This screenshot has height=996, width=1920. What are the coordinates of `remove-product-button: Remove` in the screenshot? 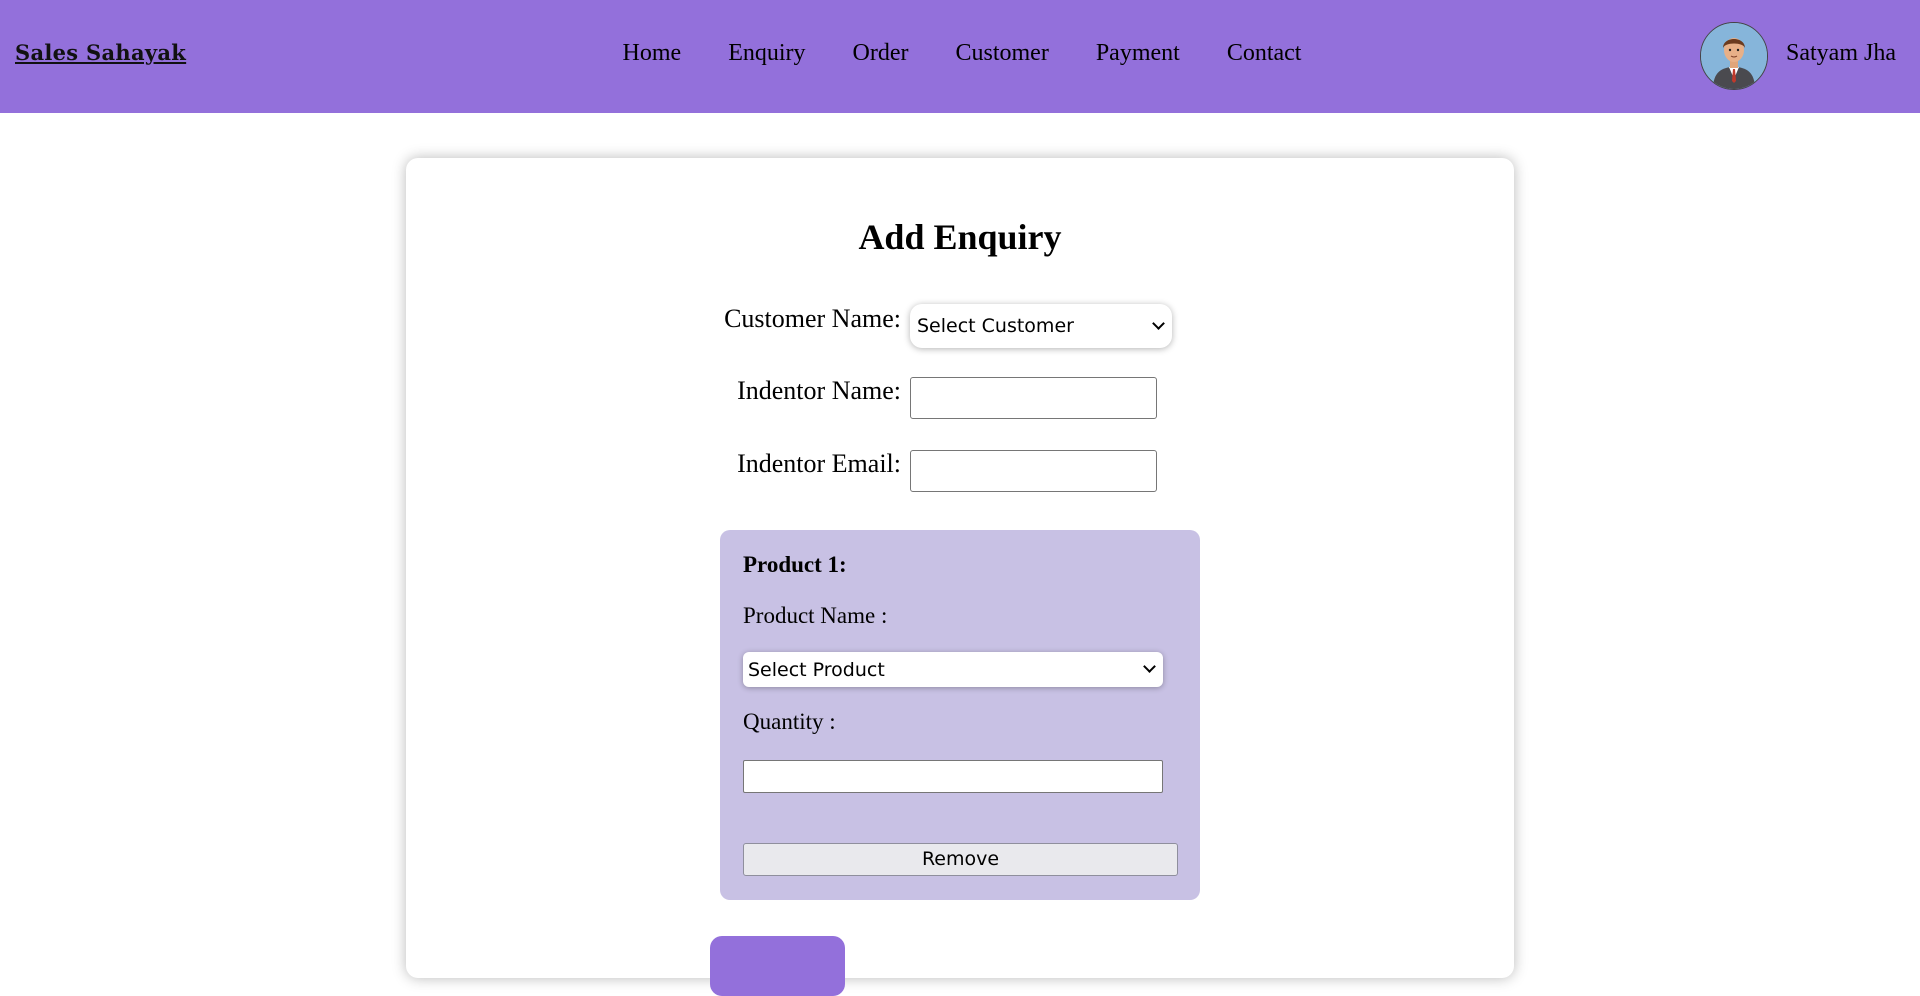 It's located at (960, 859).